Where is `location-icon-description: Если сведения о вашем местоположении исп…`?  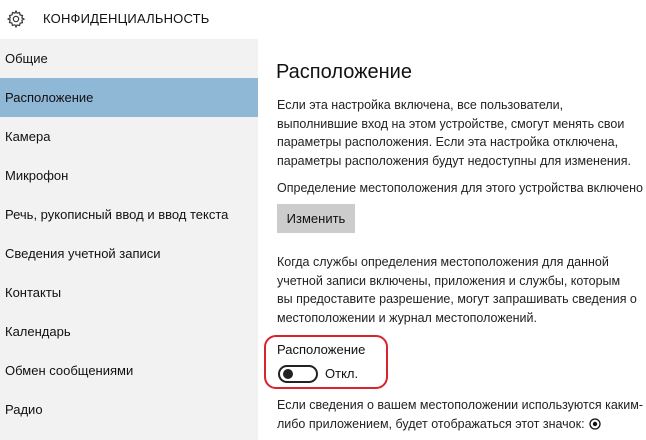
location-icon-description: Если сведения о вашем местоположении исп… is located at coordinates (461, 414).